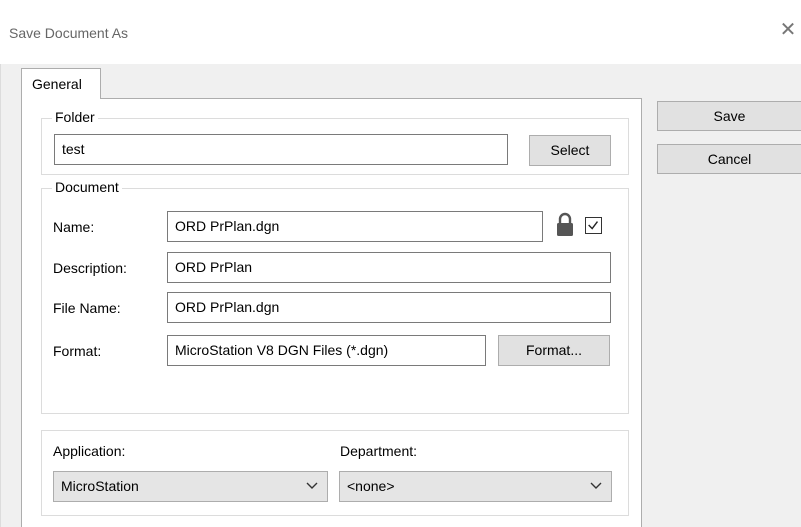 The image size is (801, 527). I want to click on name-label: Name:, so click(74, 227).